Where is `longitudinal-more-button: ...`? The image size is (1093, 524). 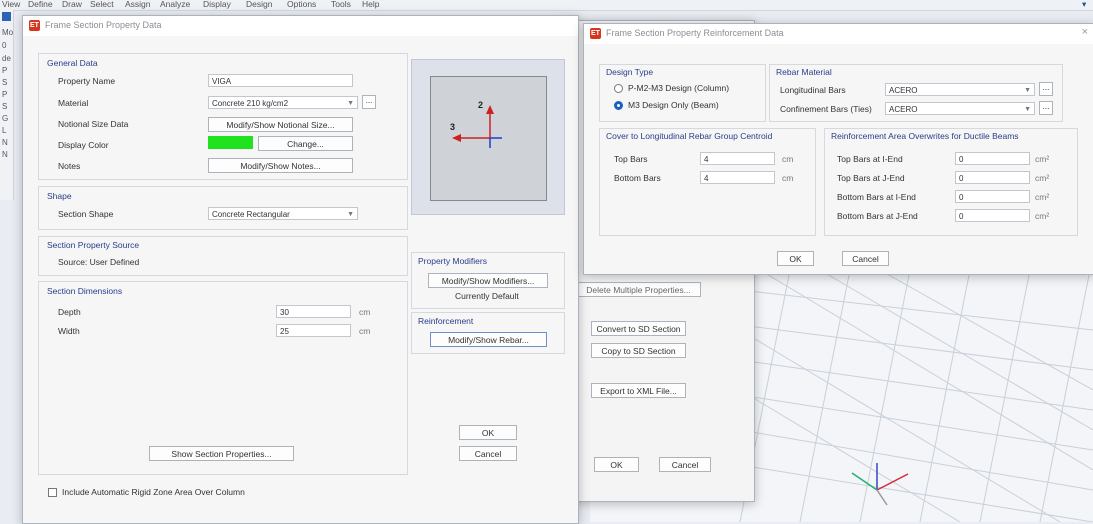
longitudinal-more-button: ... is located at coordinates (1046, 89).